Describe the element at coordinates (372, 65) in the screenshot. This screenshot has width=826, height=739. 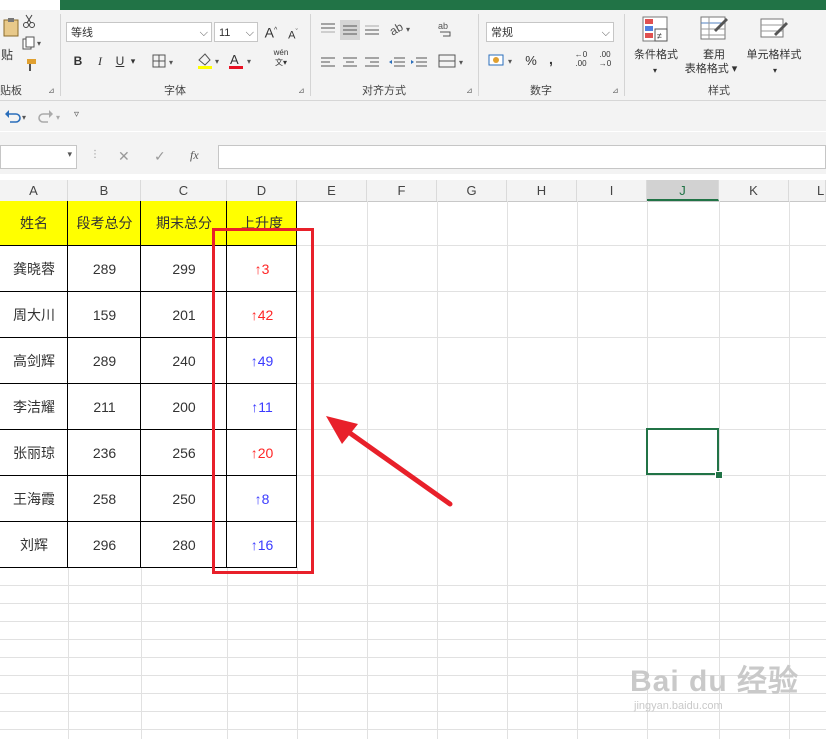
I see `align-right-icon` at that location.